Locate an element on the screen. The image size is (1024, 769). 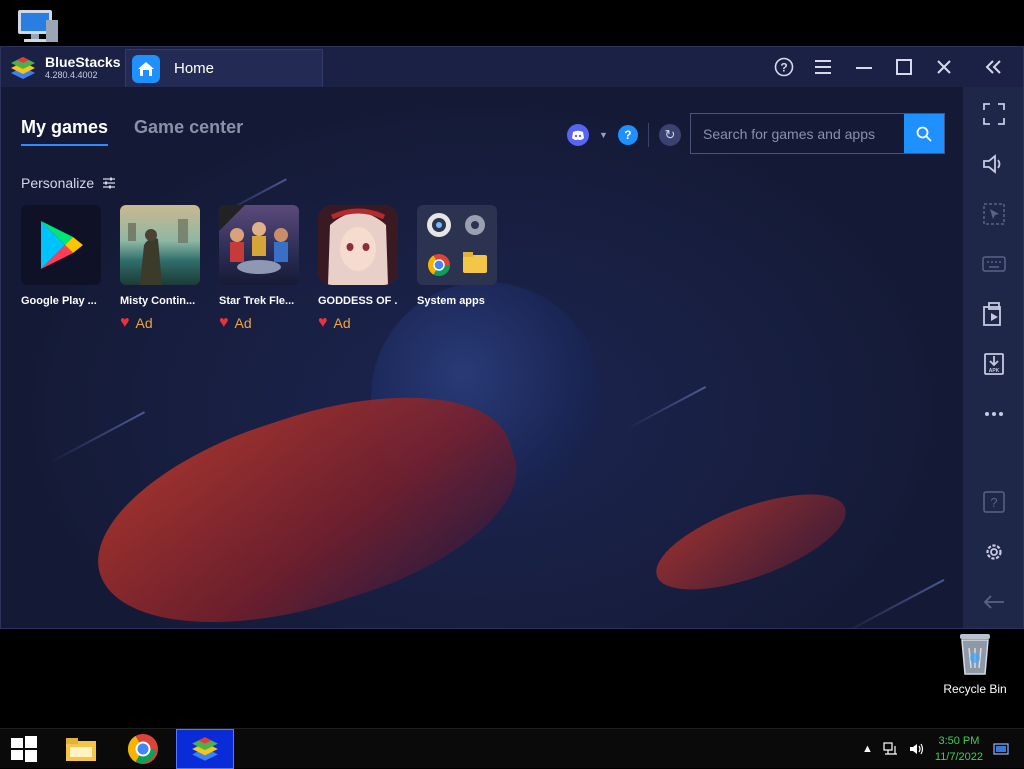
star-trek-fleet-icon is located at coordinates (259, 245).